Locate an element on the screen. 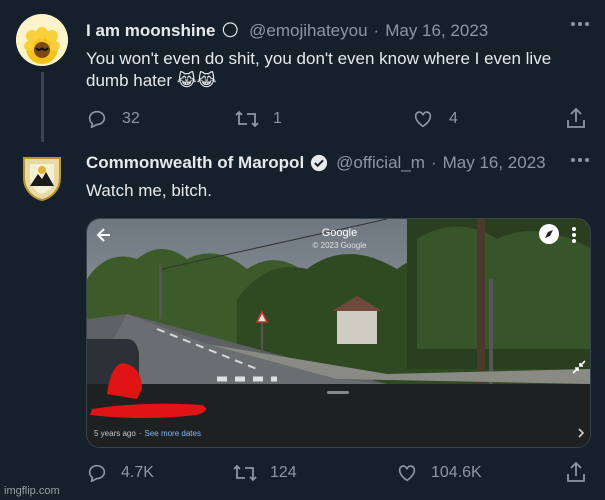 The height and width of the screenshot is (500, 605). tweet-2-display-name: Commonwealth of Maropol is located at coordinates (195, 163).